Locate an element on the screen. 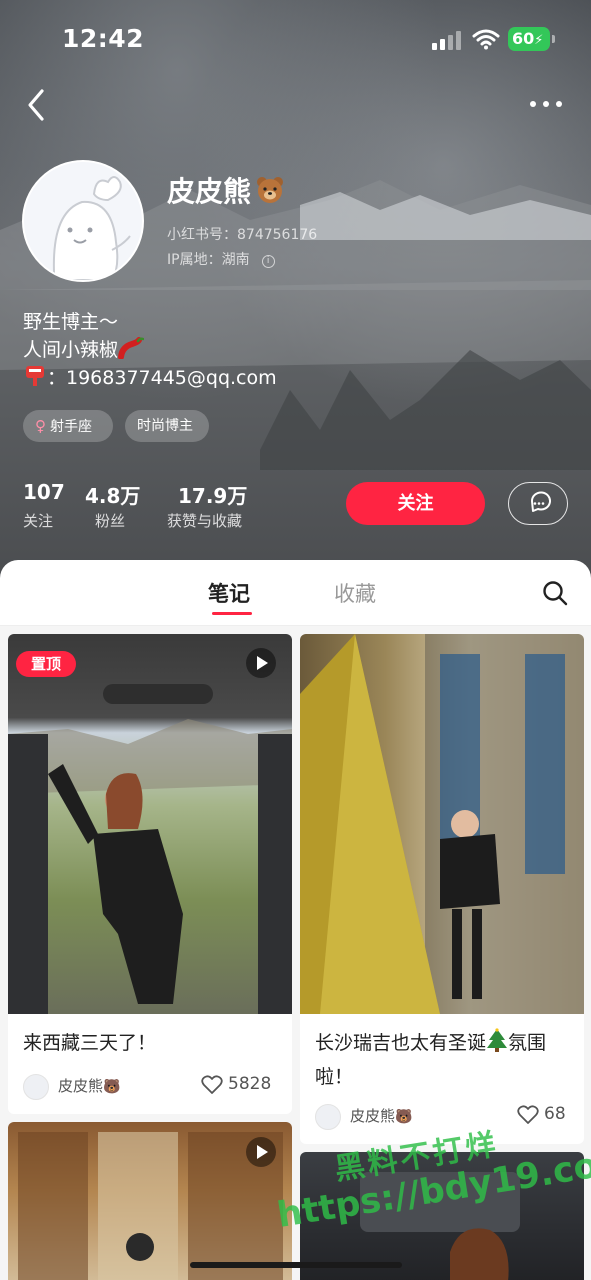 Image resolution: width=591 pixels, height=1280 pixels. postbox-icon is located at coordinates (35, 376).